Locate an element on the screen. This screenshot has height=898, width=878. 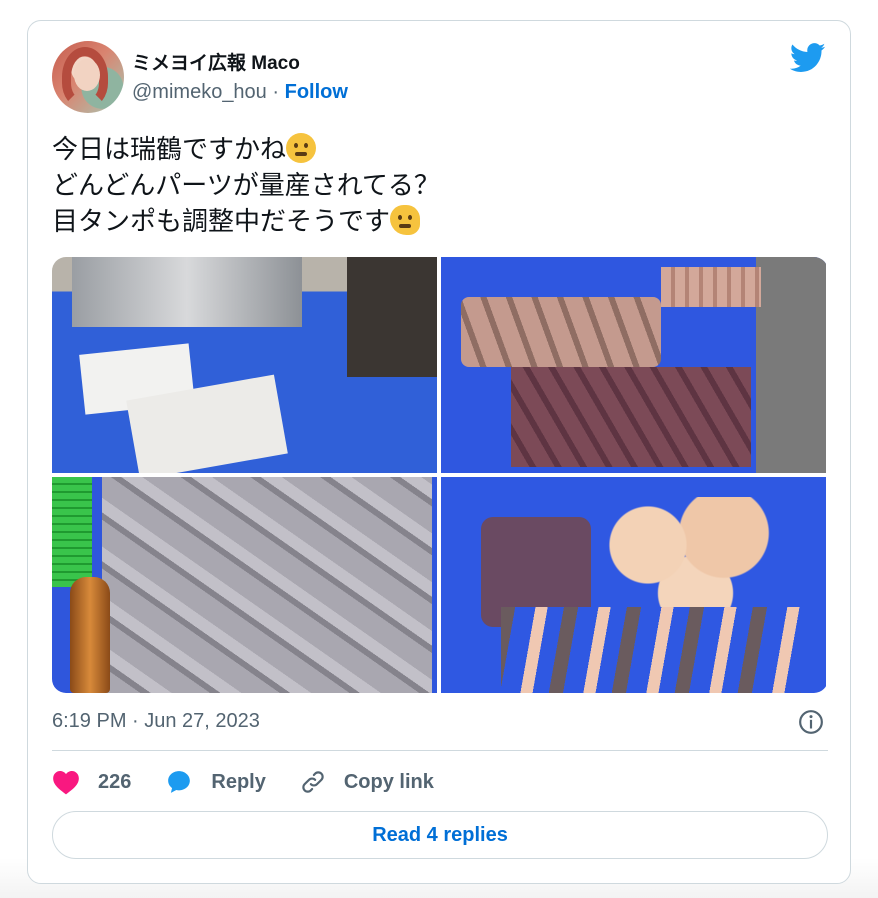
tweet-meta: 6:19 PM · Jun 27, 2023 is located at coordinates (440, 721).